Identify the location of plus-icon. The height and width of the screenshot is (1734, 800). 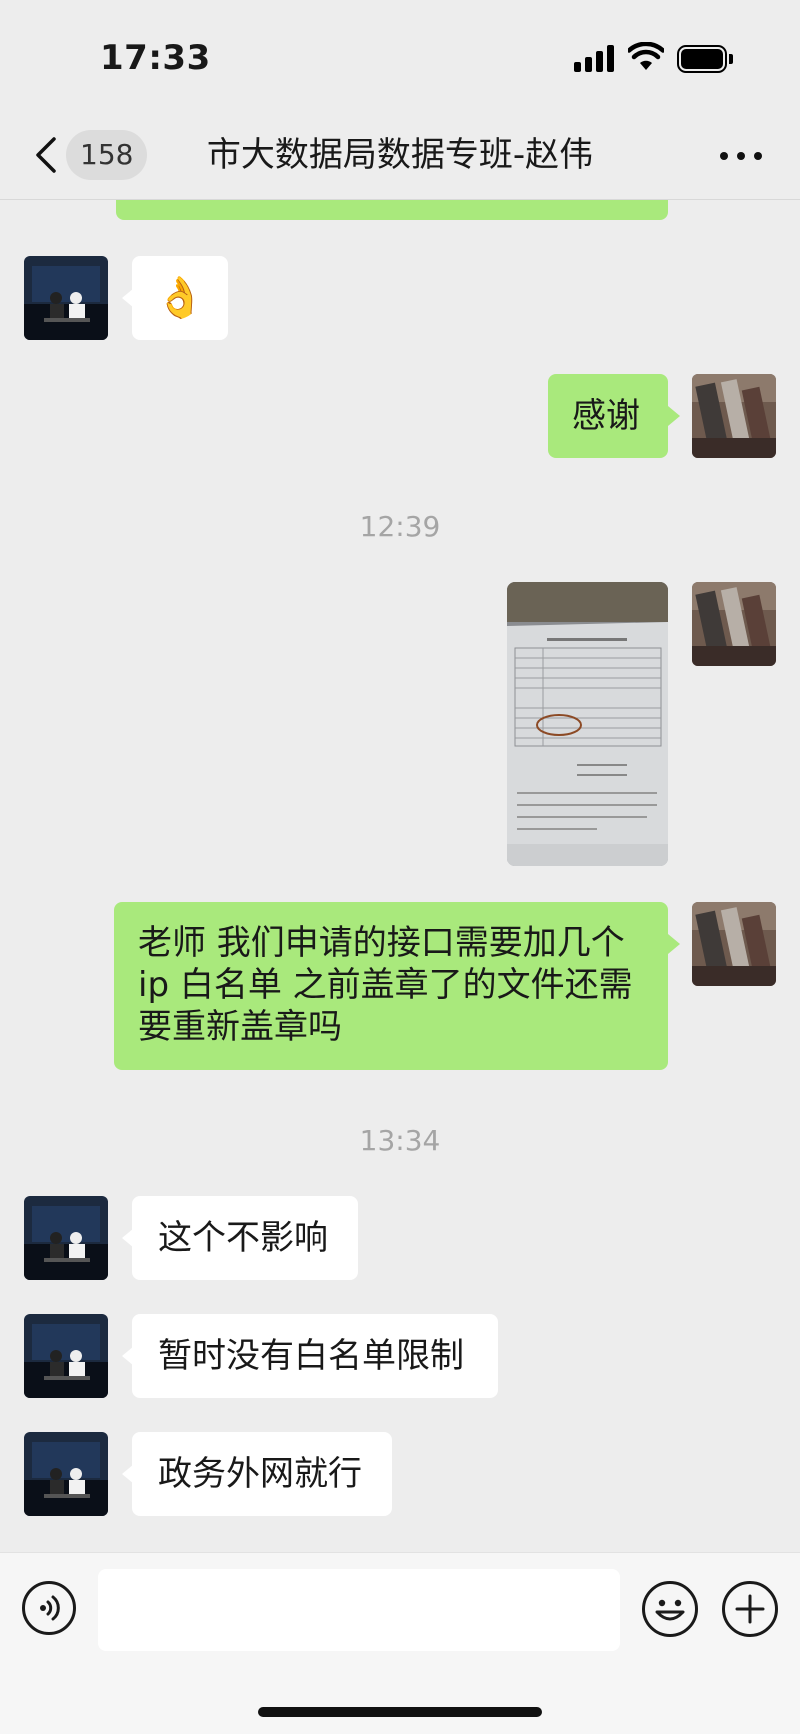
(750, 1609).